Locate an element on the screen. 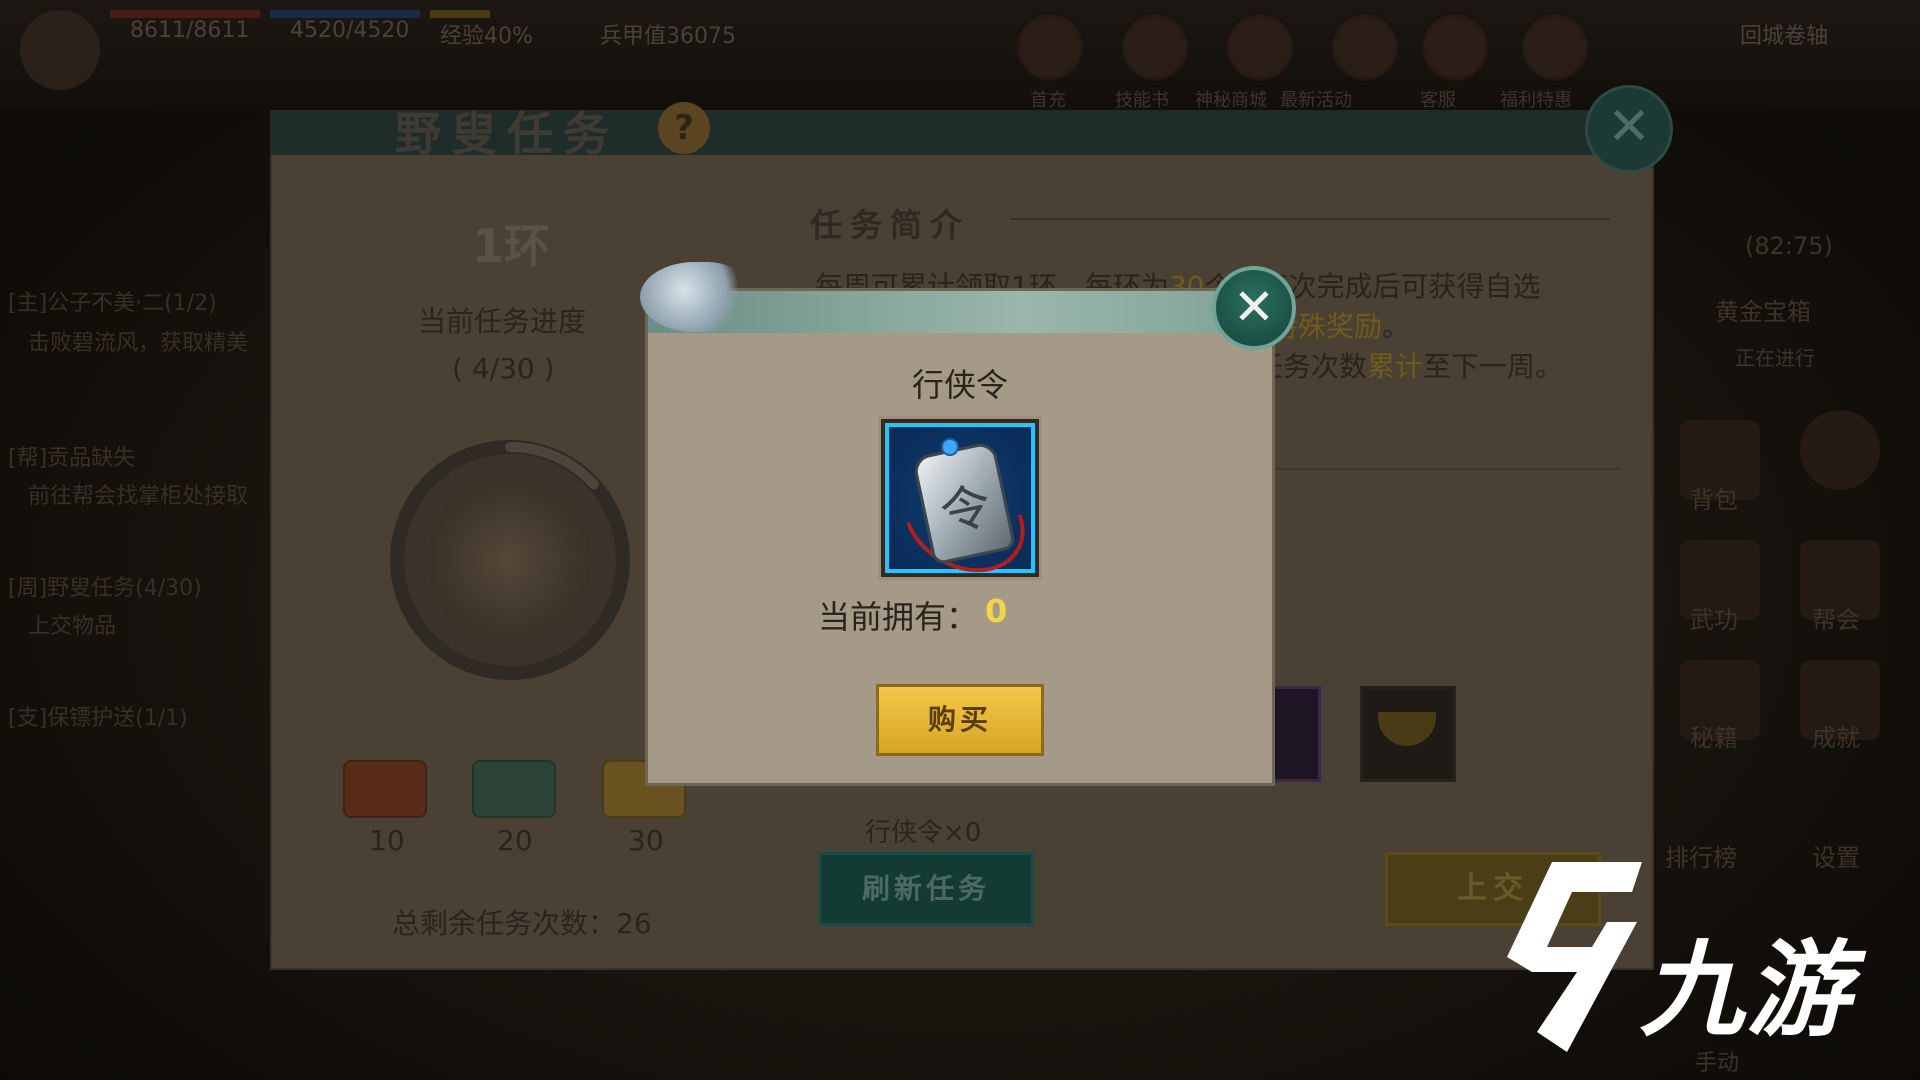  grid-menu-icon is located at coordinates (1840, 450).